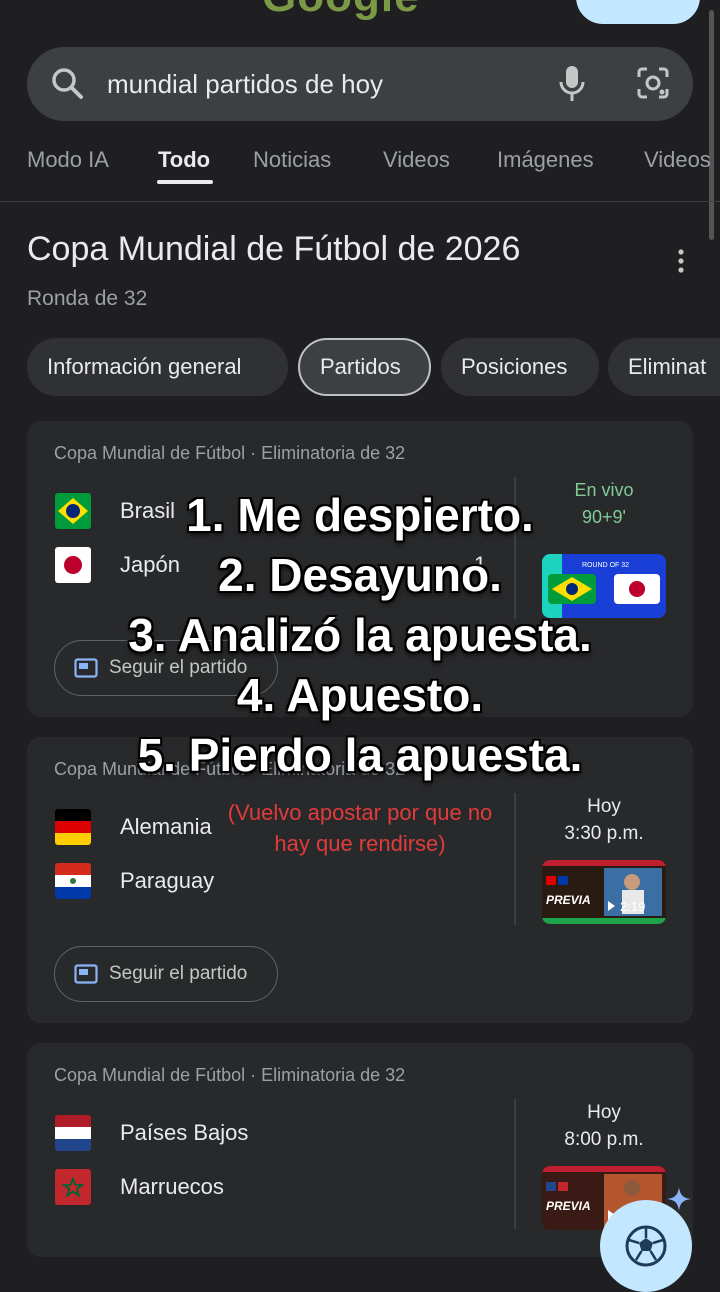  Describe the element at coordinates (73, 881) in the screenshot. I see `flag-paraguay-icon` at that location.